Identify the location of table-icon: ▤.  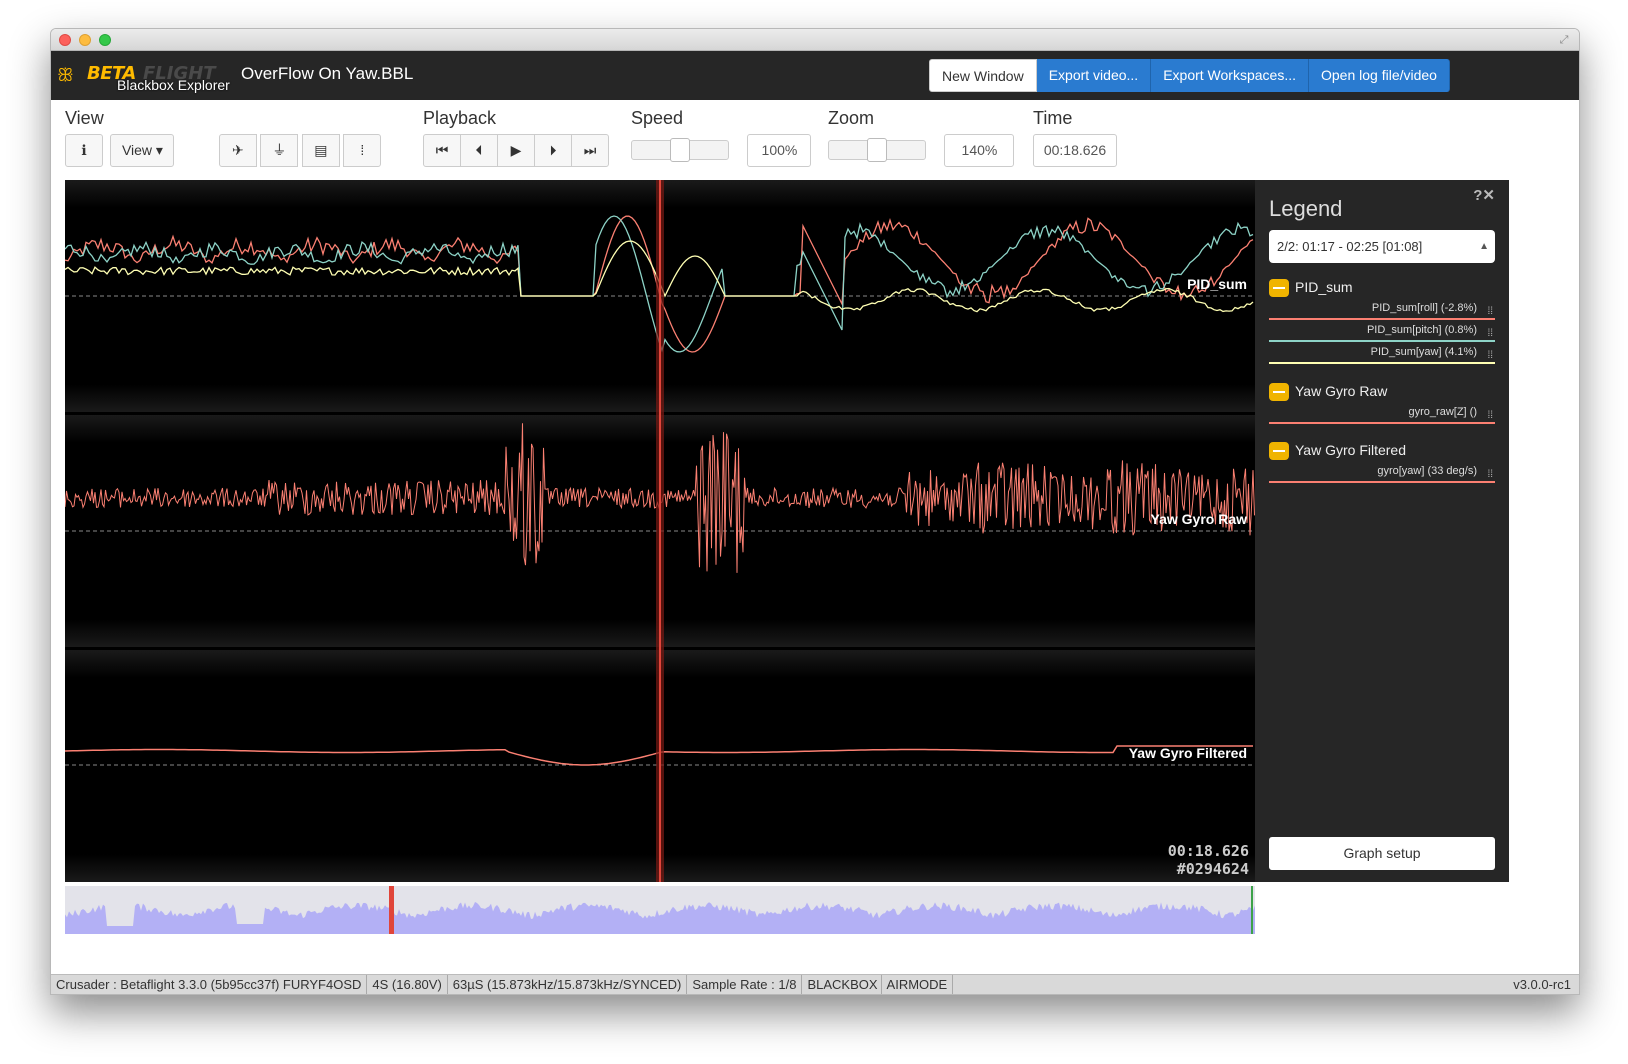
(321, 150).